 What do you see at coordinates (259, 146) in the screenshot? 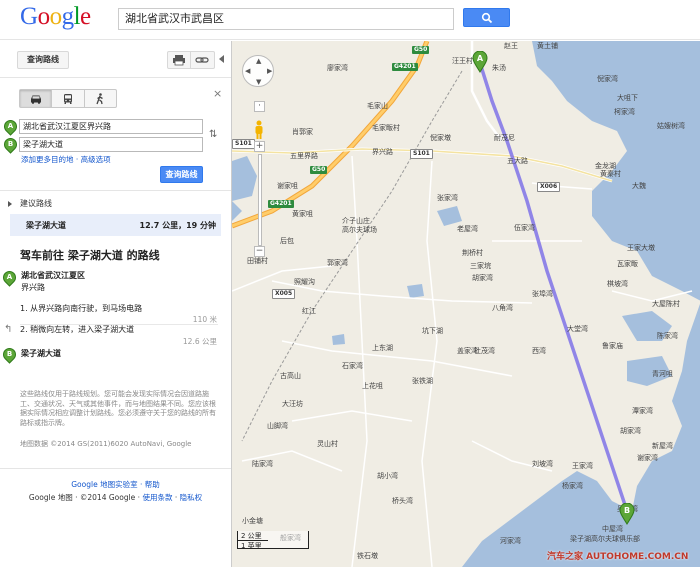
I see `zoom-in-button: +` at bounding box center [259, 146].